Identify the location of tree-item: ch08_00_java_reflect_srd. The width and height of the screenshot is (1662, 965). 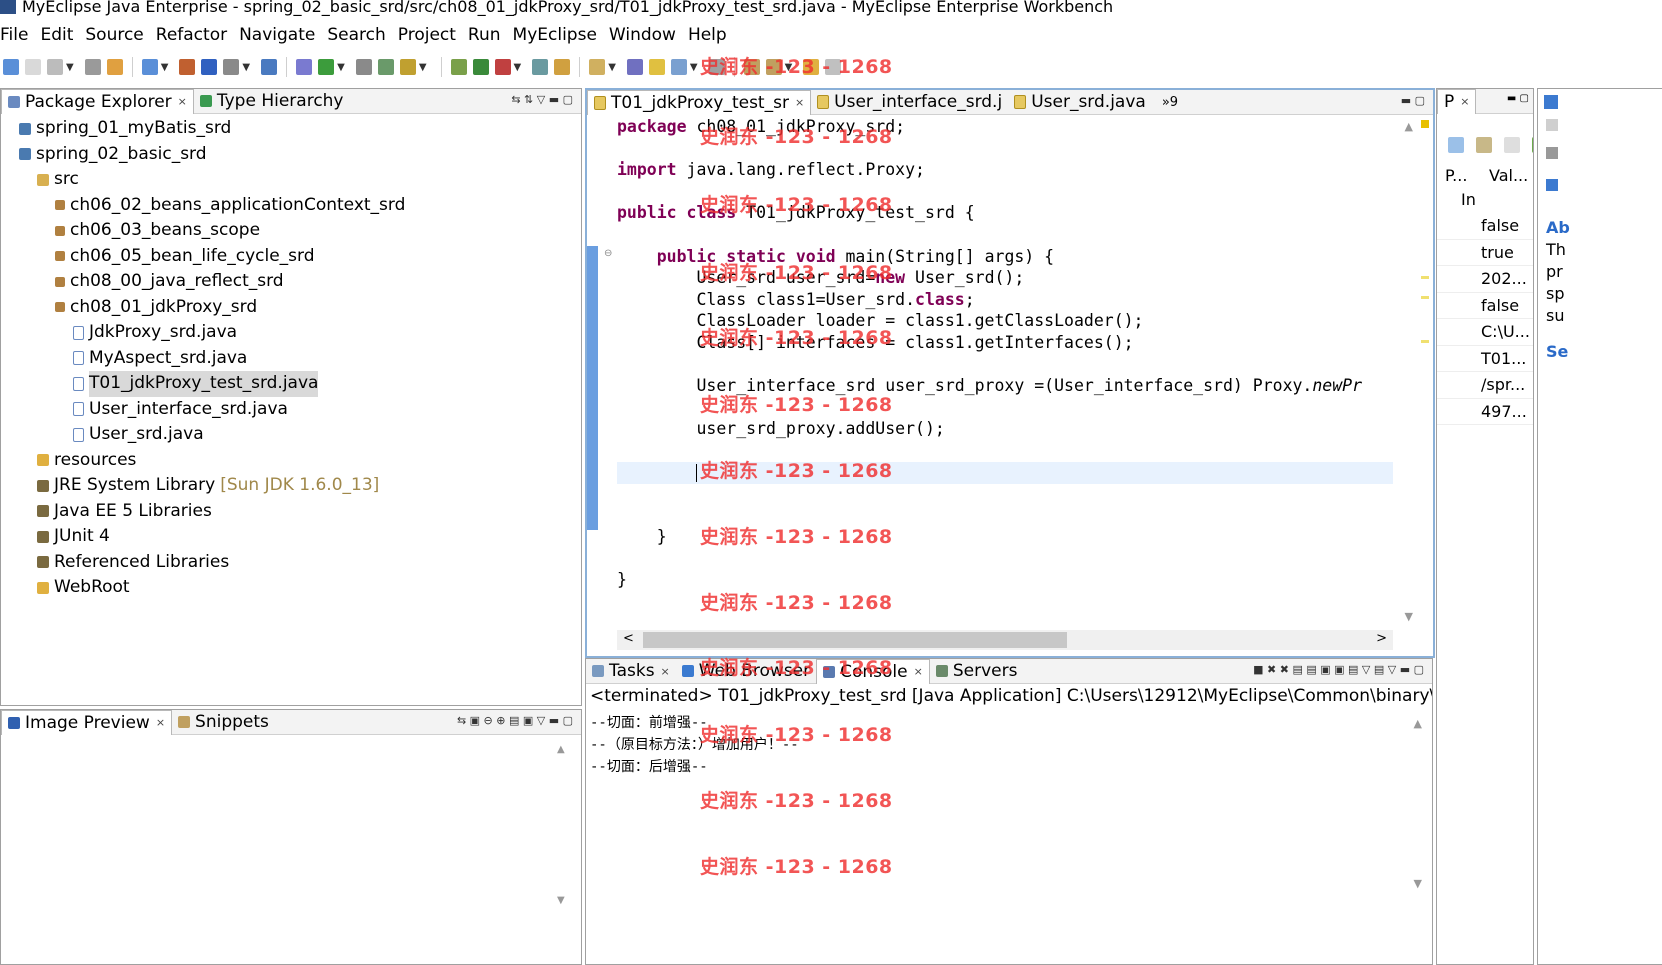
(291, 282).